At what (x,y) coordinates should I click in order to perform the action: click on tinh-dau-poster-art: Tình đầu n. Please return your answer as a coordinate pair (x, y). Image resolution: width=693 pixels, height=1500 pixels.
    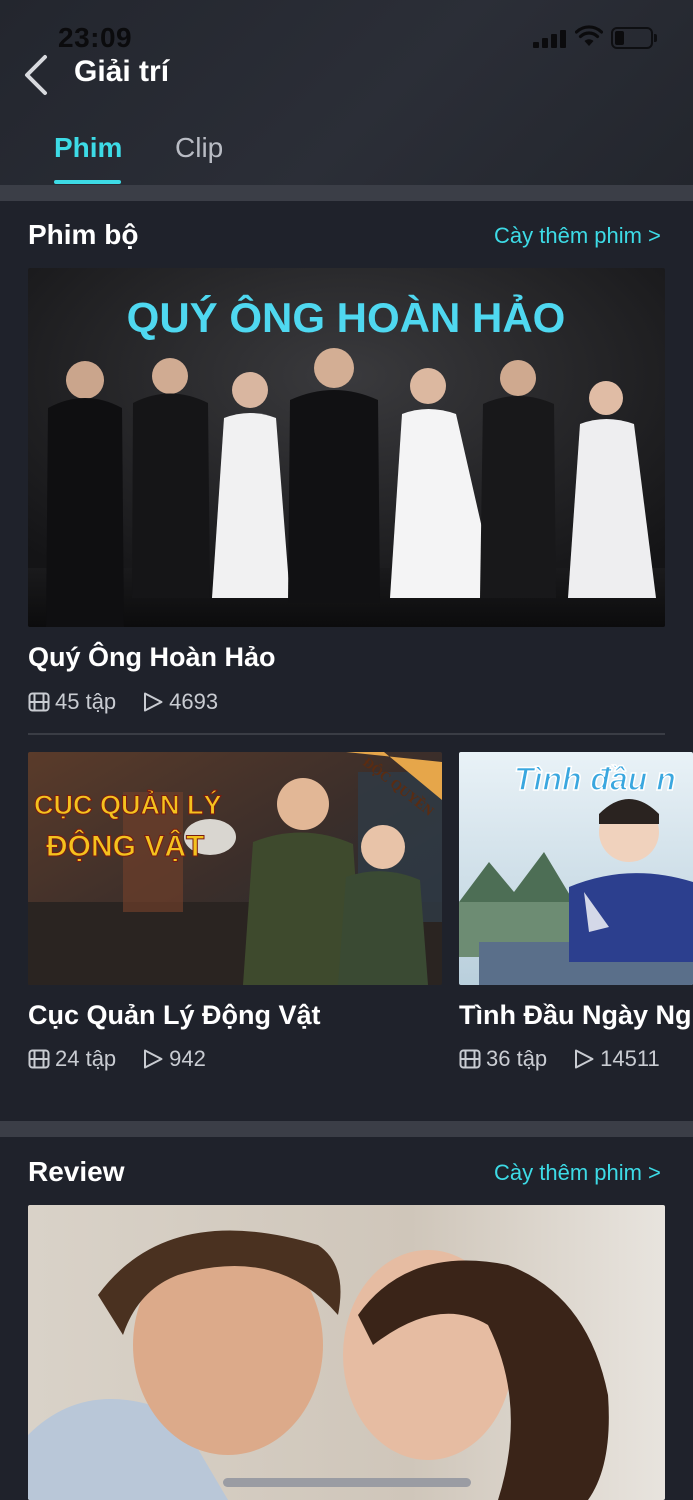
    Looking at the image, I should click on (576, 868).